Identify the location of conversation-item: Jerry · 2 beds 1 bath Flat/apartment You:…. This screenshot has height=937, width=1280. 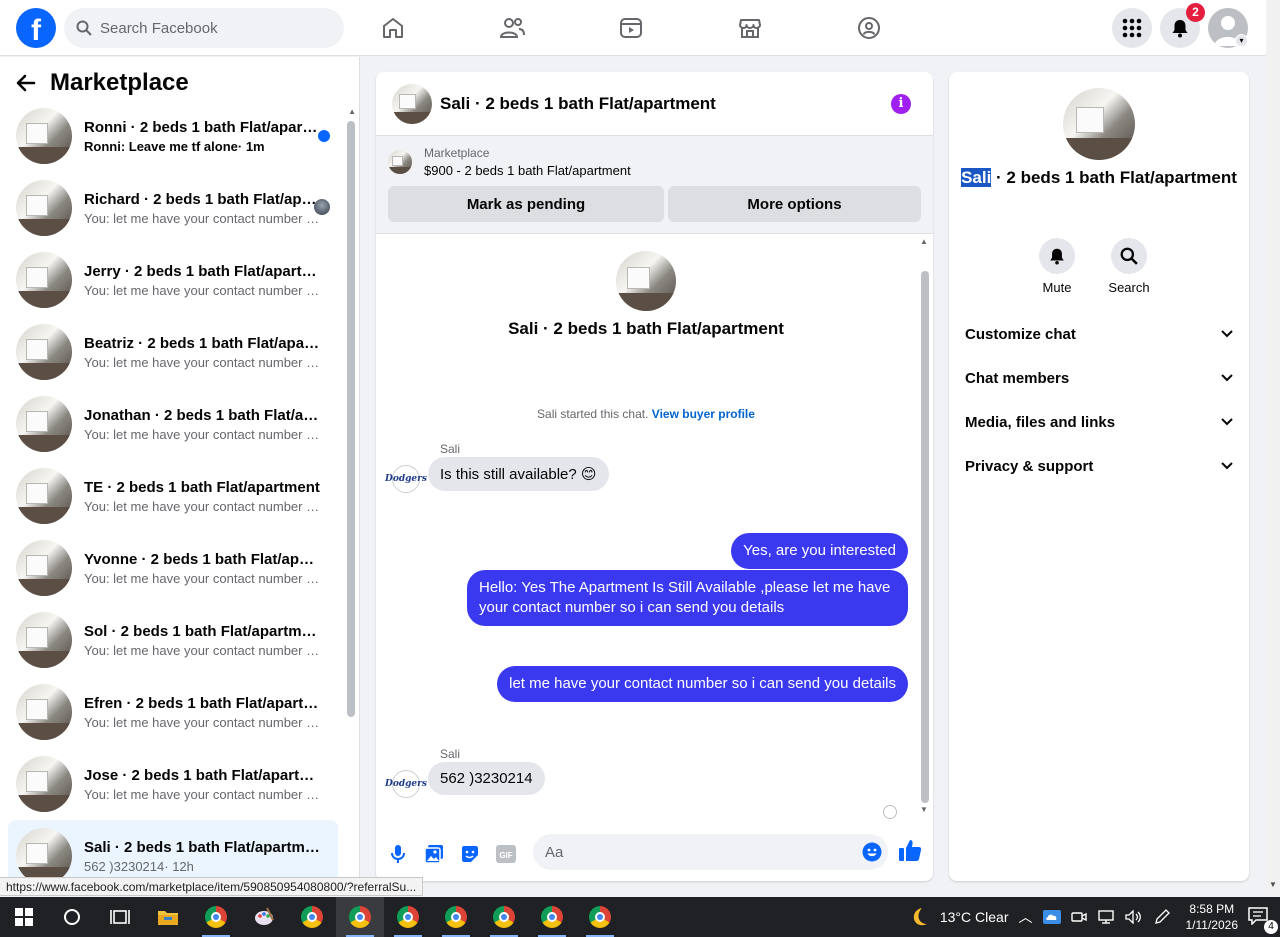
(173, 280).